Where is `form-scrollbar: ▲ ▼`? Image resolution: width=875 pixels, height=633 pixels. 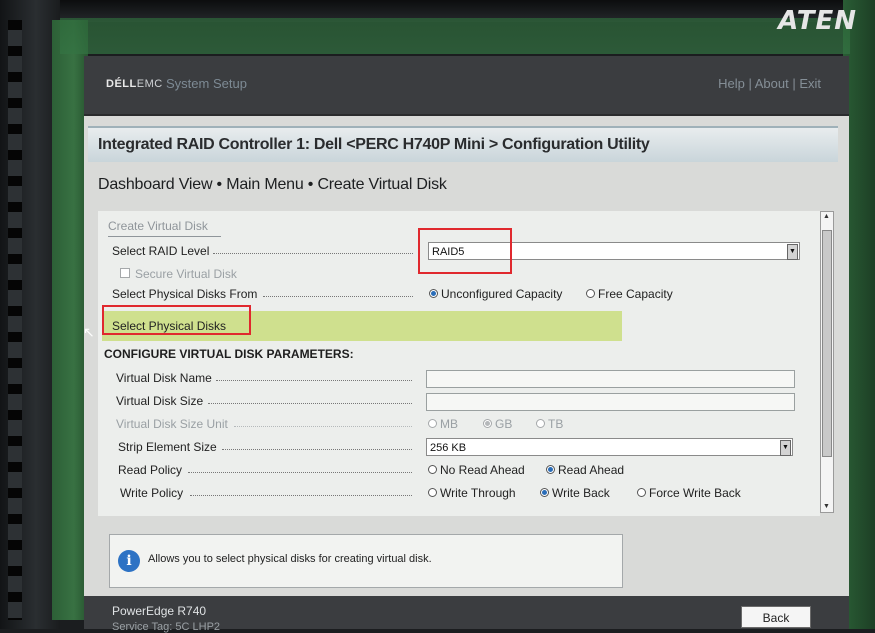
form-scrollbar: ▲ ▼ is located at coordinates (827, 362).